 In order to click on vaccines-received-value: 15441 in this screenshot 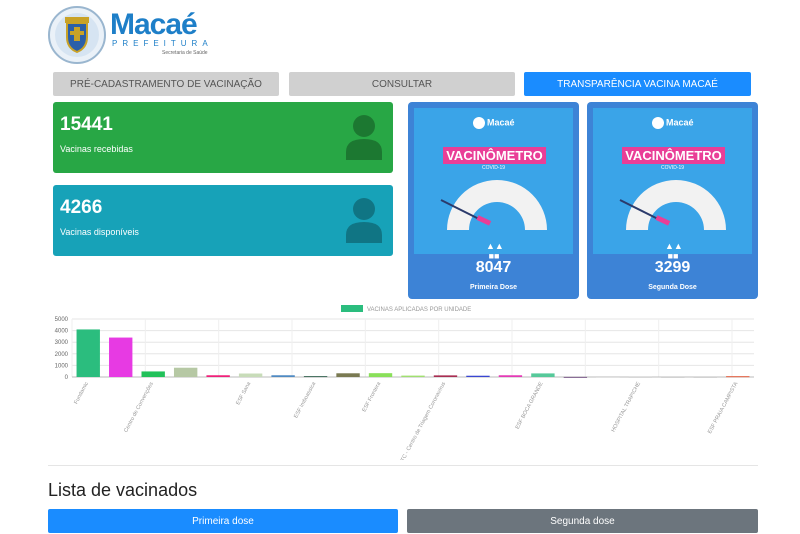, I will do `click(86, 124)`.